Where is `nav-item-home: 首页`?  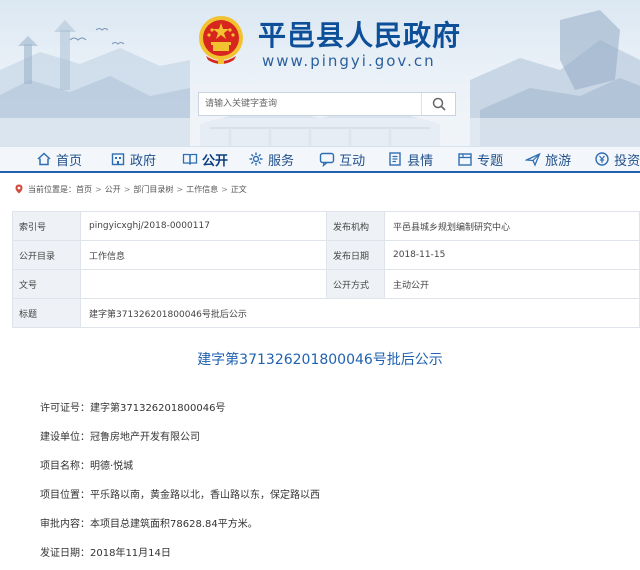
nav-item-home: 首页 is located at coordinates (59, 159).